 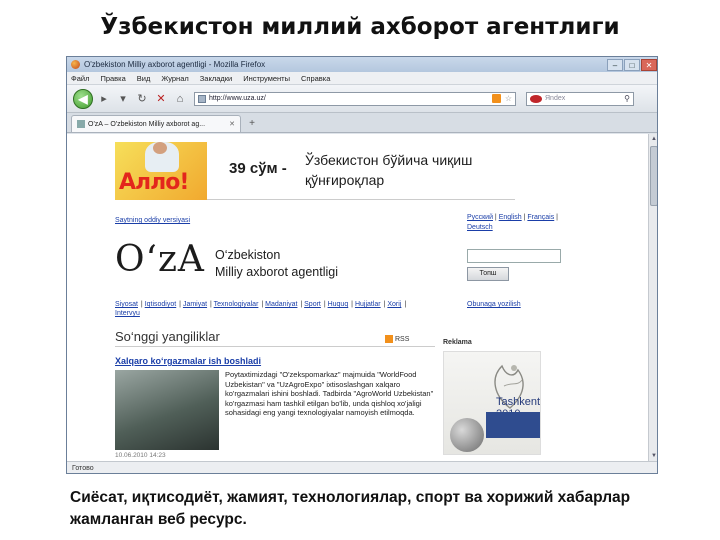 I want to click on menu-edit: Правка, so click(x=112, y=78).